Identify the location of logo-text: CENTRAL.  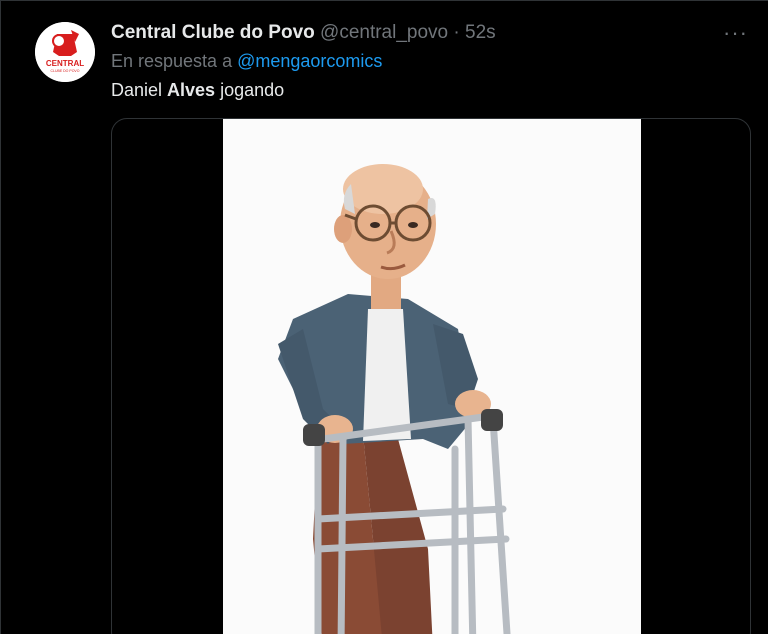
(65, 63).